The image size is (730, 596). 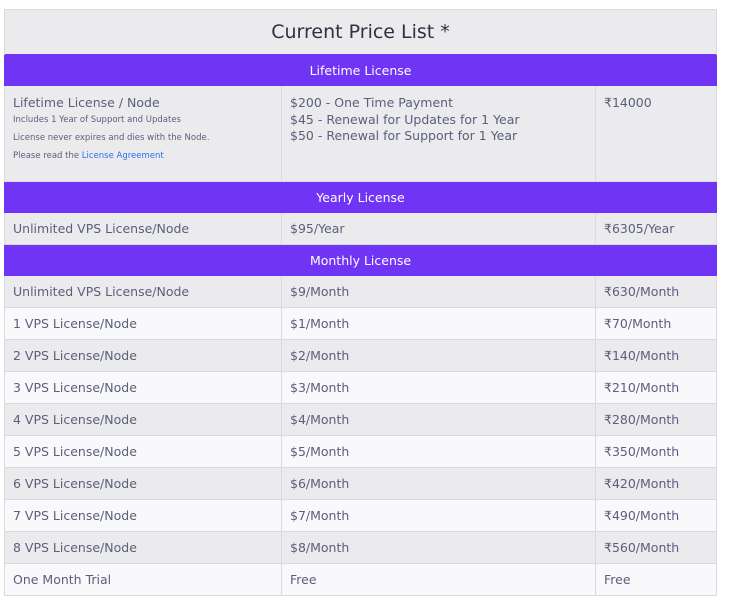 I want to click on table-row: 6 VPS License/Node $6/Month ₹420/Month, so click(x=361, y=483).